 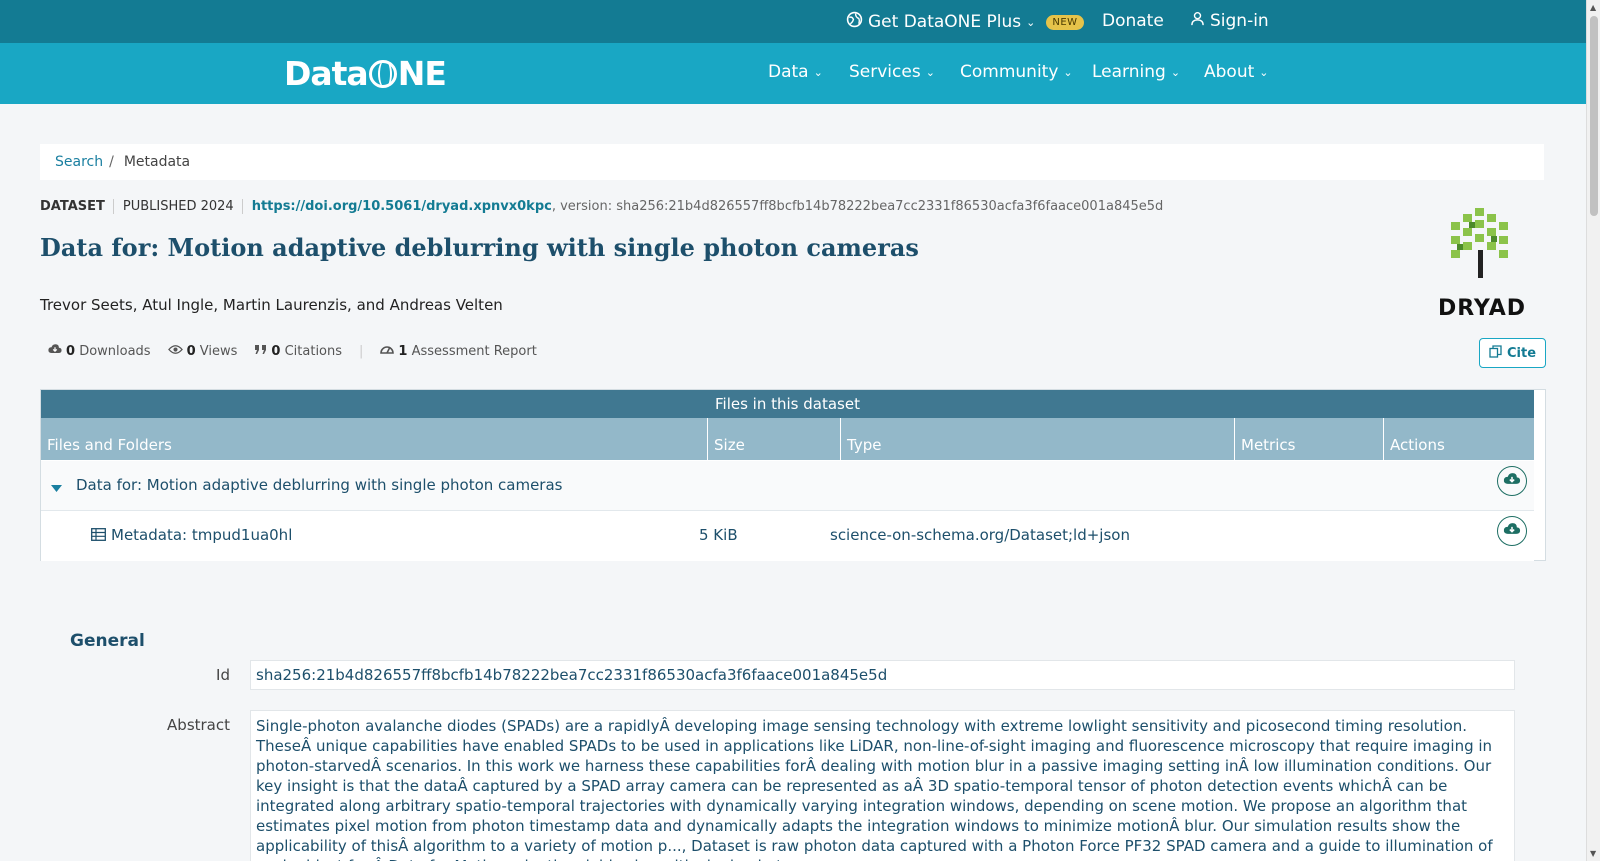 What do you see at coordinates (1482, 308) in the screenshot?
I see `dryad-wordmark: DRYAD` at bounding box center [1482, 308].